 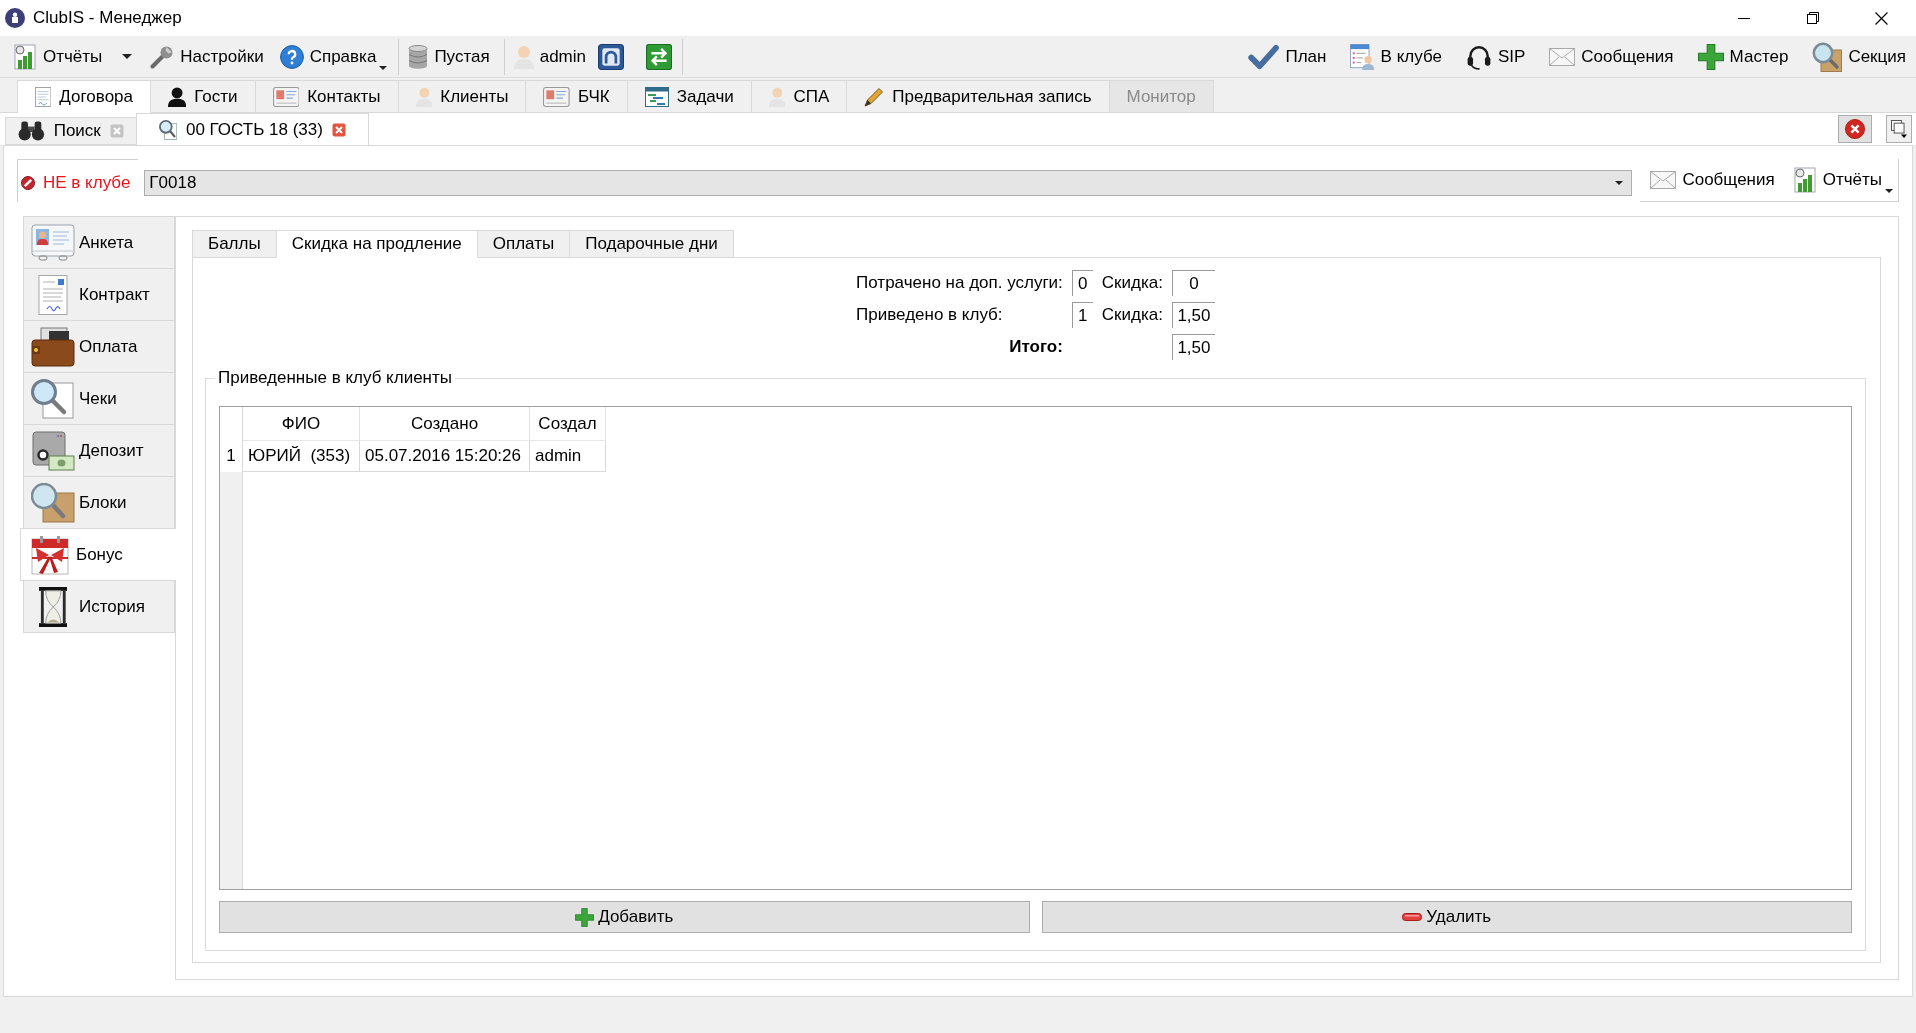 I want to click on wrench-icon, so click(x=162, y=56).